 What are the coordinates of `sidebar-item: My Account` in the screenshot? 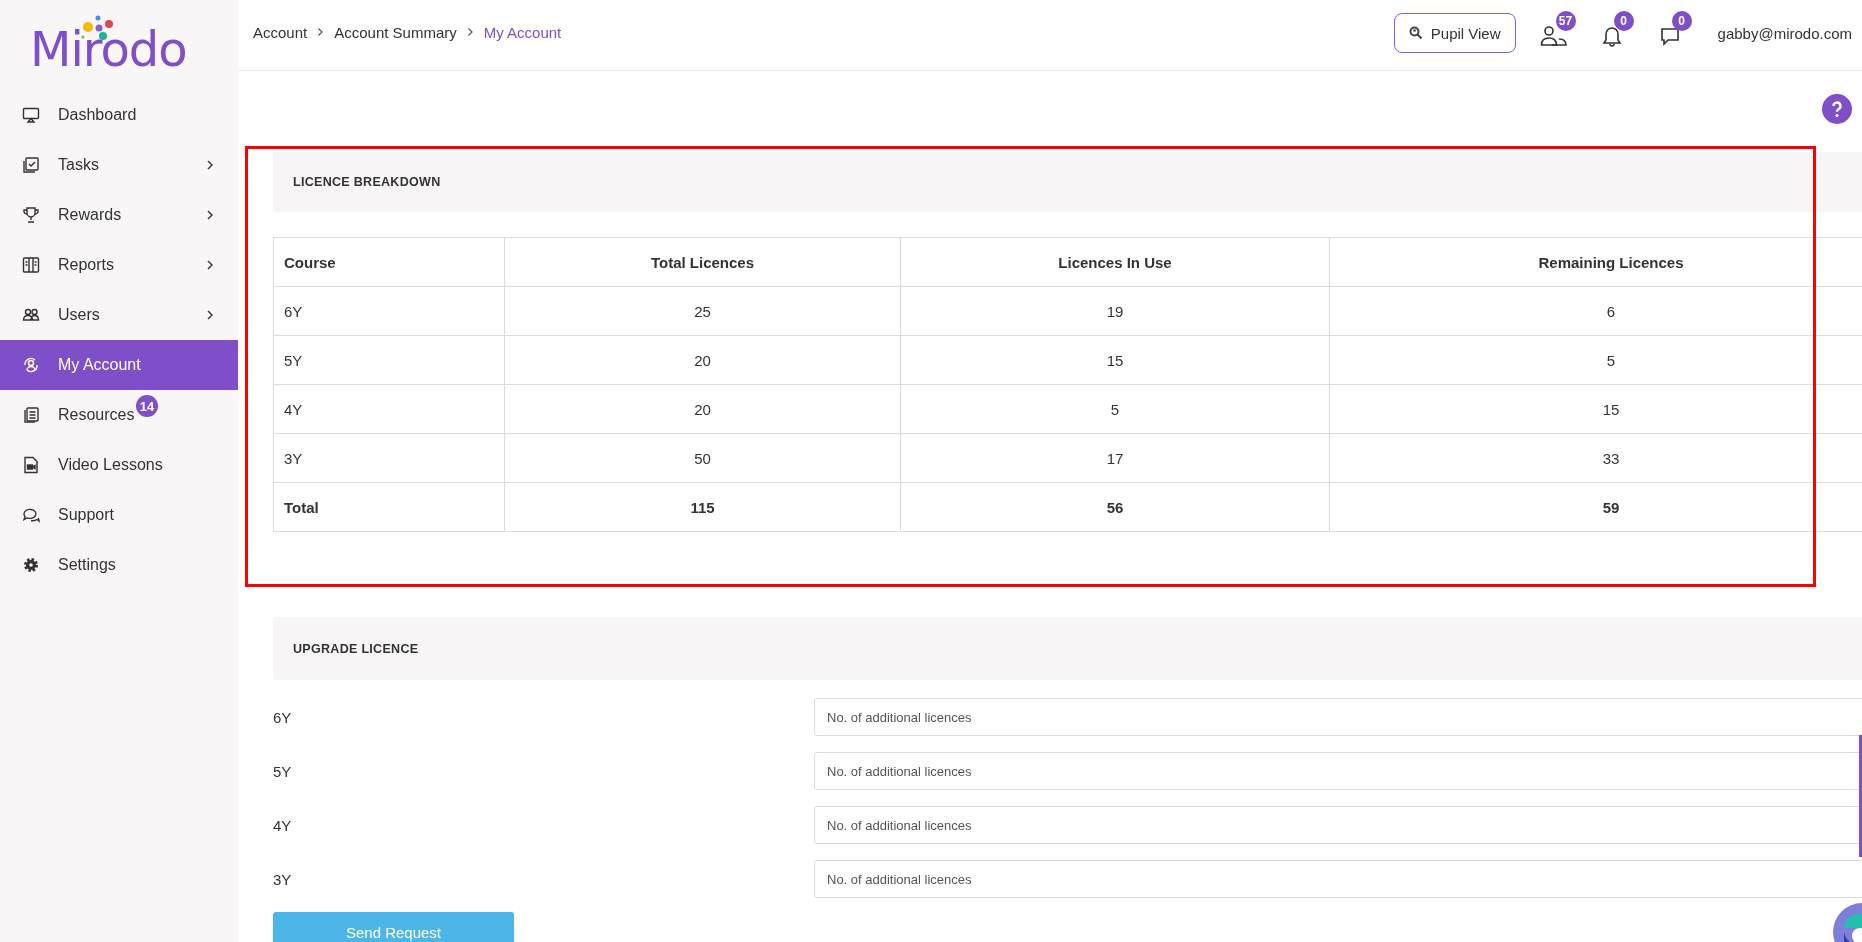 It's located at (119, 365).